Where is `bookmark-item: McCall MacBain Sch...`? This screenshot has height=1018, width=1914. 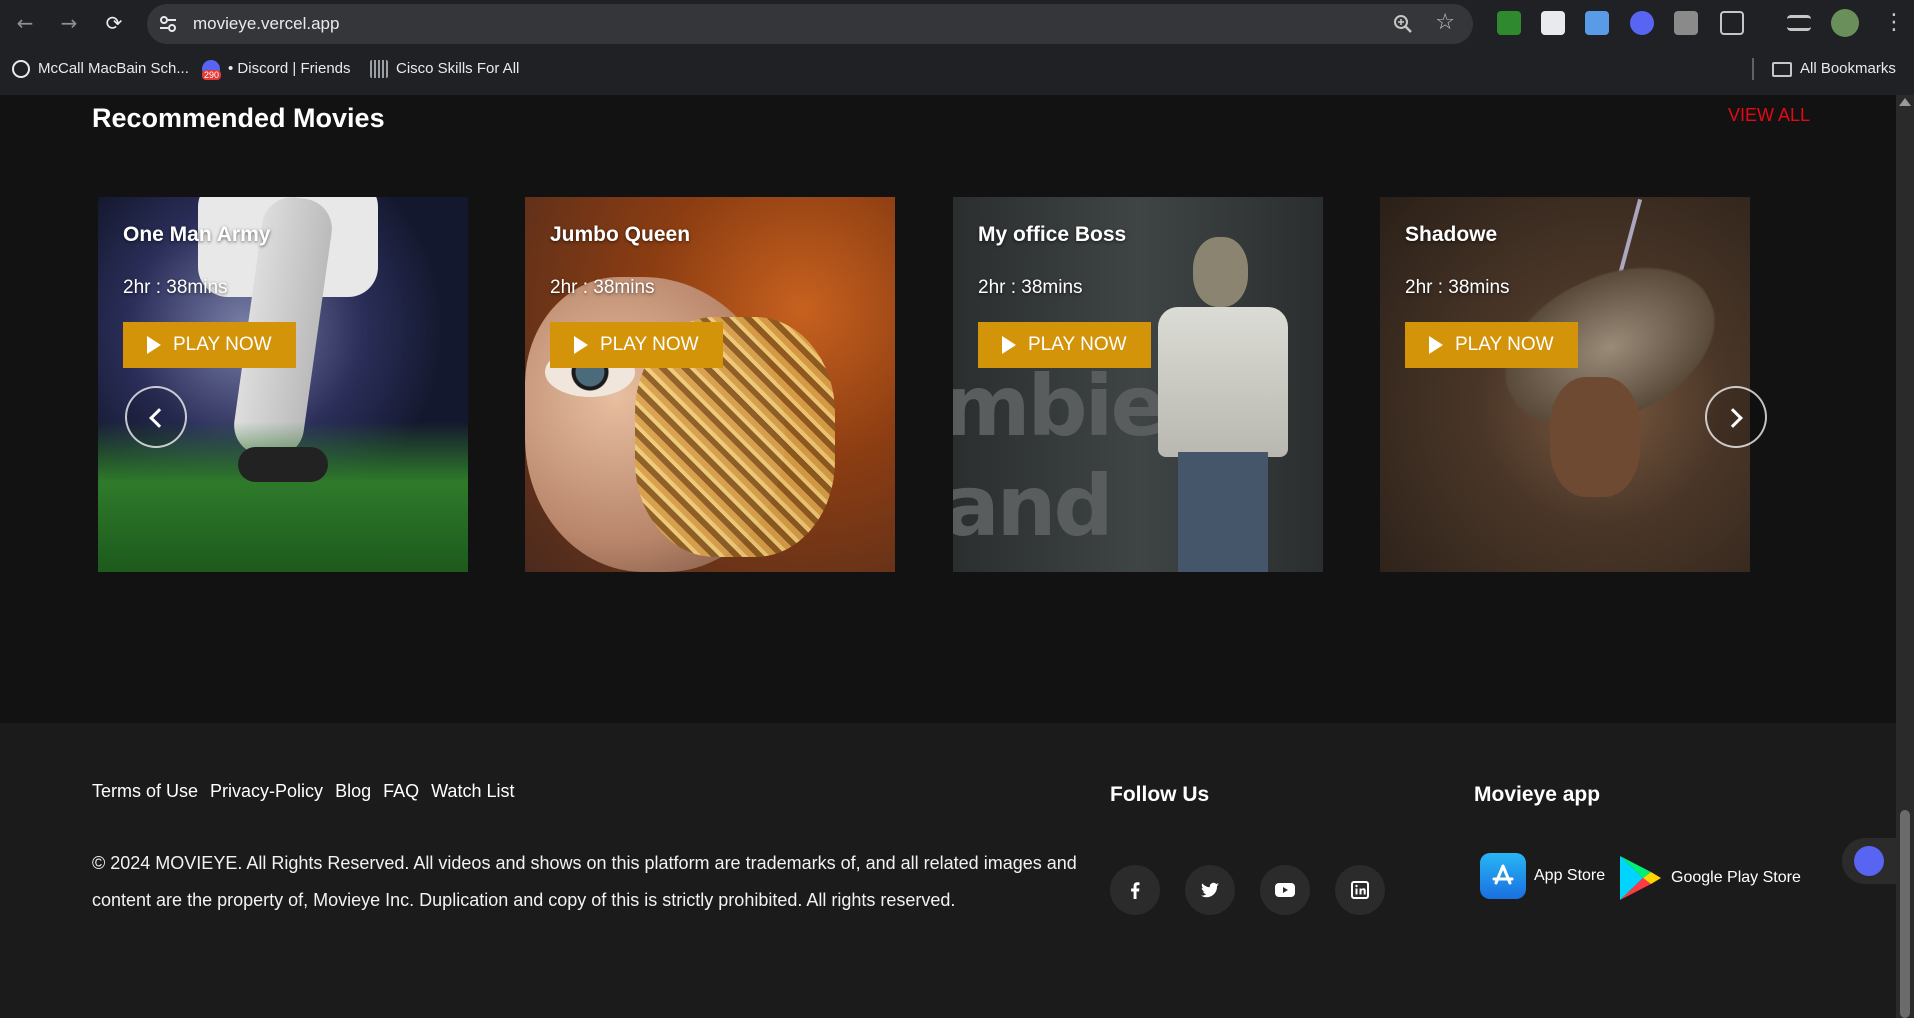
bookmark-item: McCall MacBain Sch... is located at coordinates (100, 69).